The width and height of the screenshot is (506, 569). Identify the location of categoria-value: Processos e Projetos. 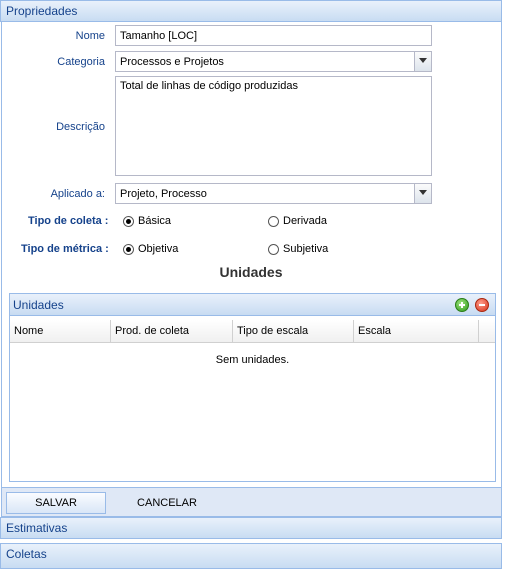
(172, 62).